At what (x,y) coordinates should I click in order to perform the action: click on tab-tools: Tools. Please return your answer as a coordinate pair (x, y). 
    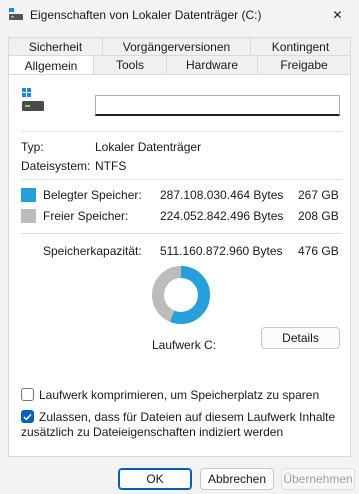
    Looking at the image, I should click on (130, 64).